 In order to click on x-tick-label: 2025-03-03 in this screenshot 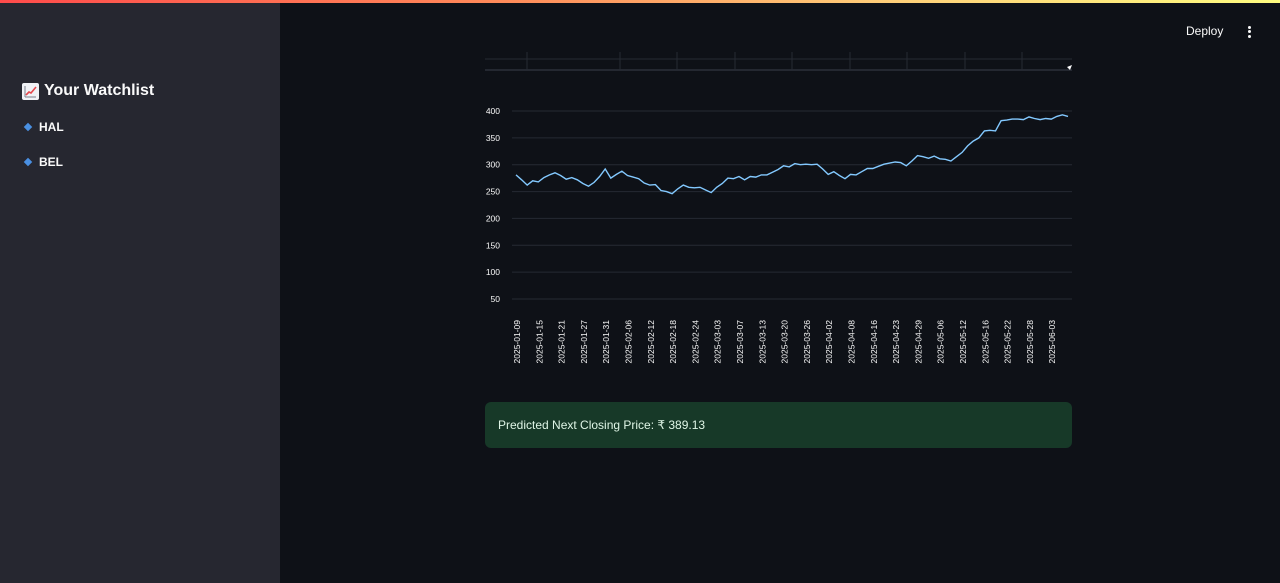, I will do `click(718, 342)`.